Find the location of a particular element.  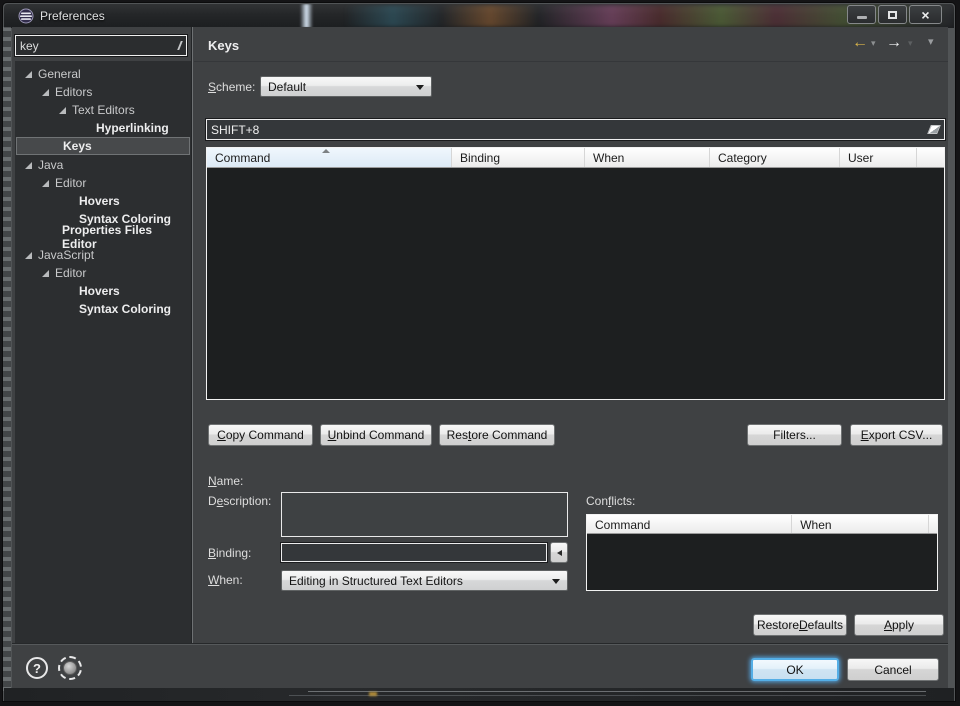

question-mark-icon: ? is located at coordinates (37, 668).